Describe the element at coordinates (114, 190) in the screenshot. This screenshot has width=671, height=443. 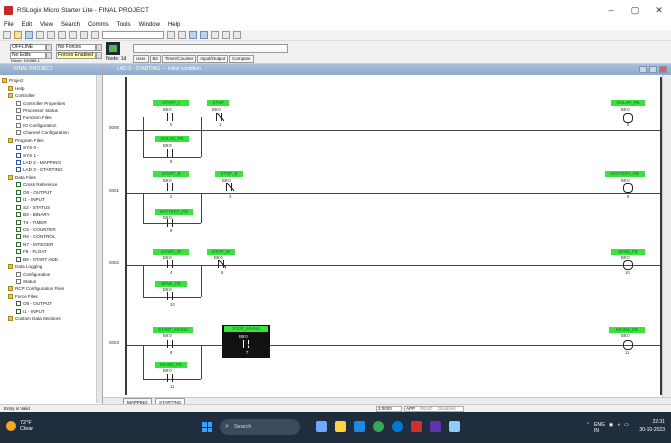
I see `rung-number: 0001` at that location.